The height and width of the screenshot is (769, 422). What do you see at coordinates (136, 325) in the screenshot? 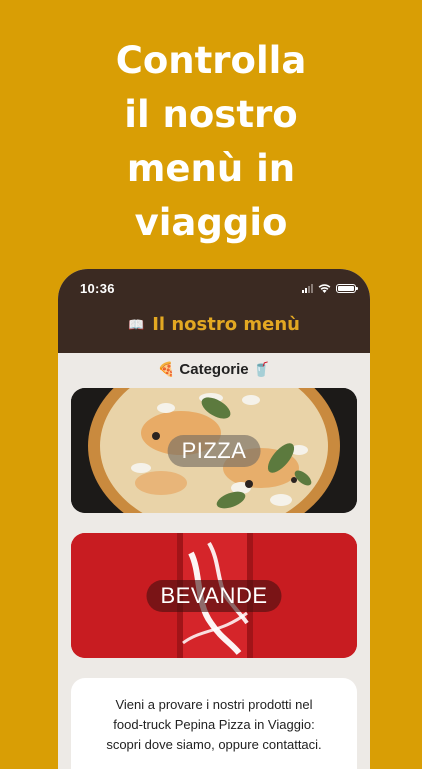
I see `book-icon: 📖` at bounding box center [136, 325].